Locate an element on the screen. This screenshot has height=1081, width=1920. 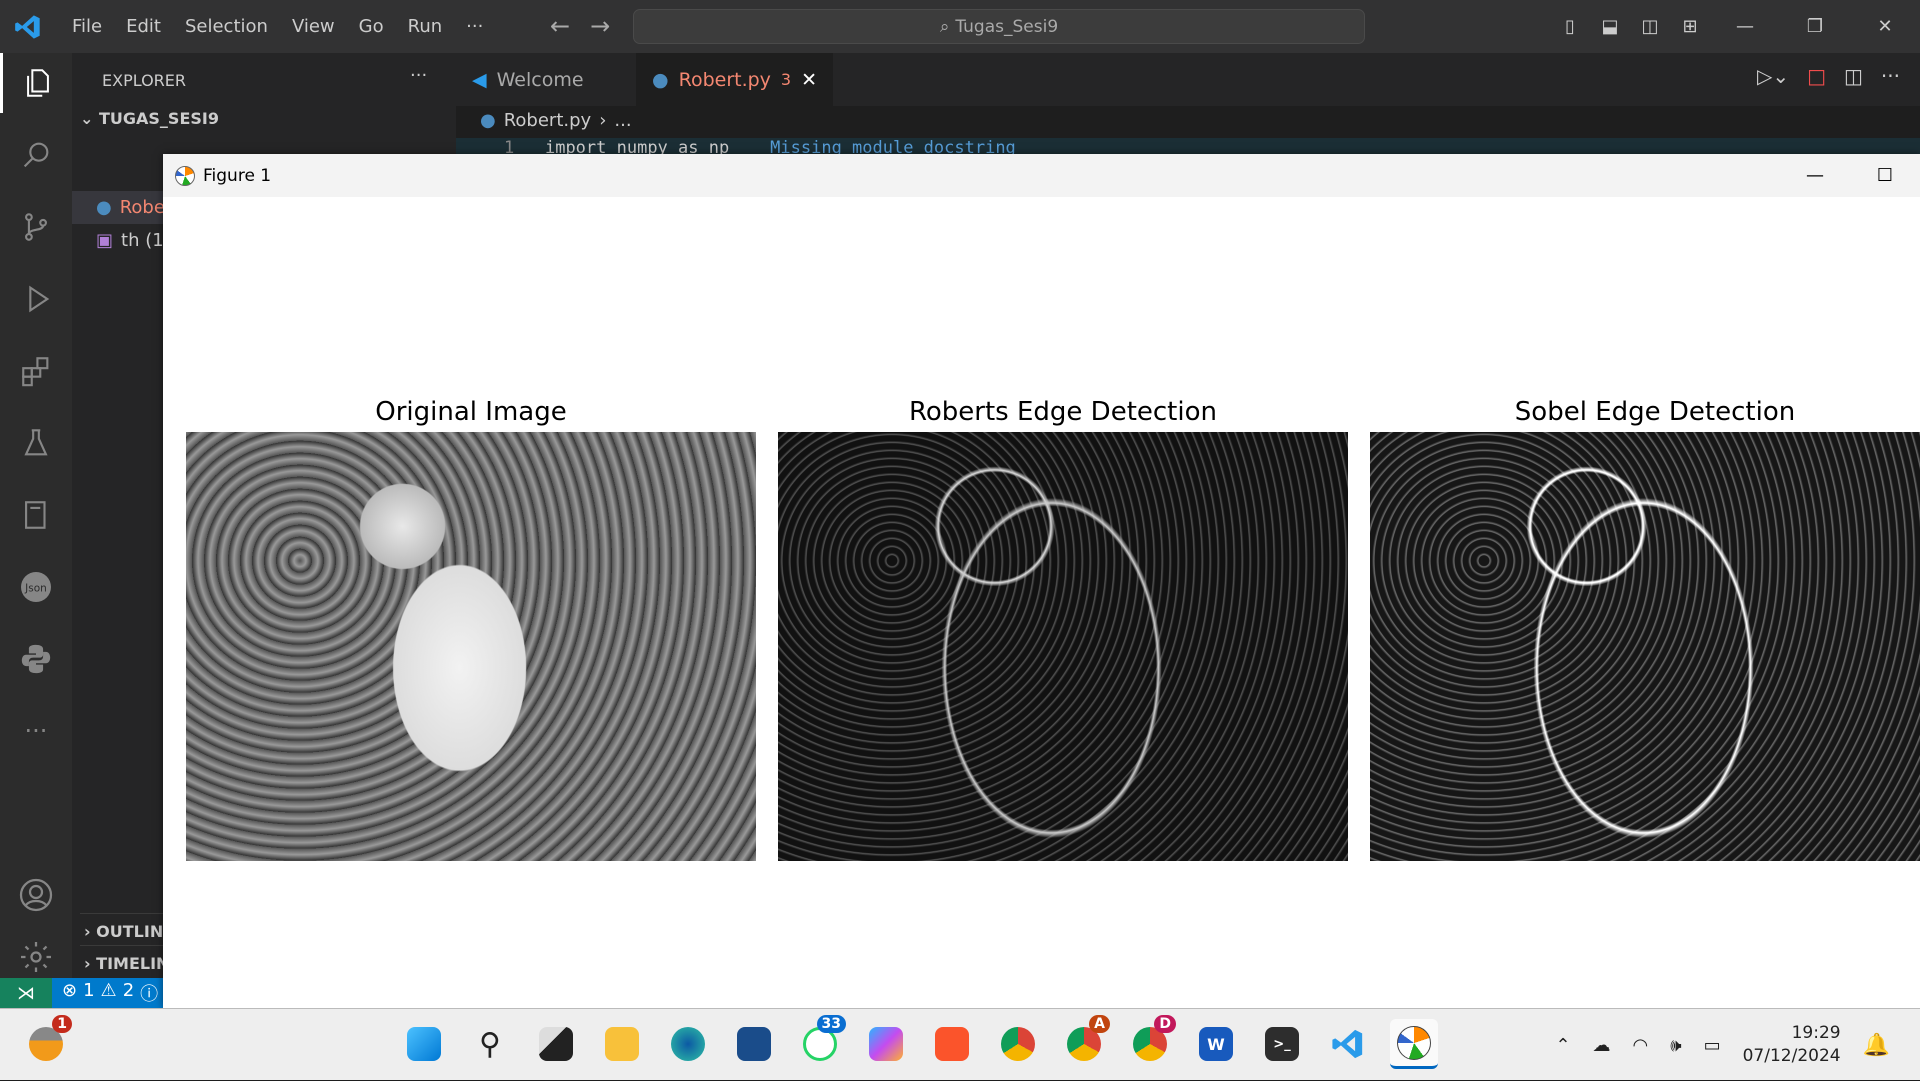
battery-icon: ▭ is located at coordinates (1712, 1045).